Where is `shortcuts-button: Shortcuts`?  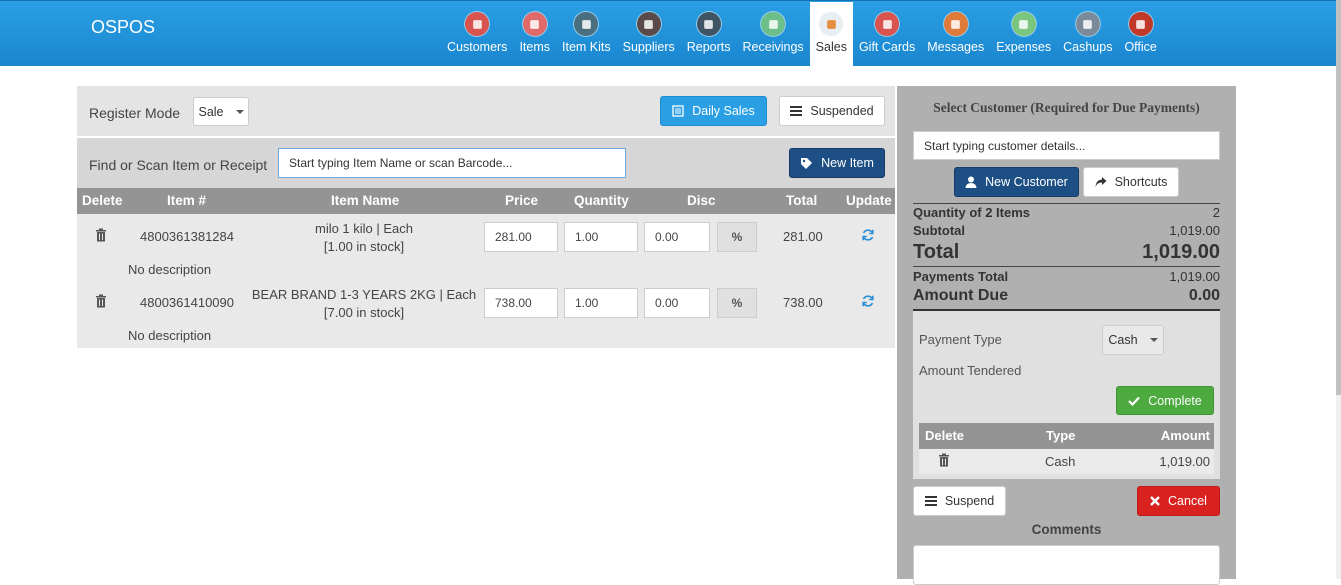
shortcuts-button: Shortcuts is located at coordinates (1131, 182).